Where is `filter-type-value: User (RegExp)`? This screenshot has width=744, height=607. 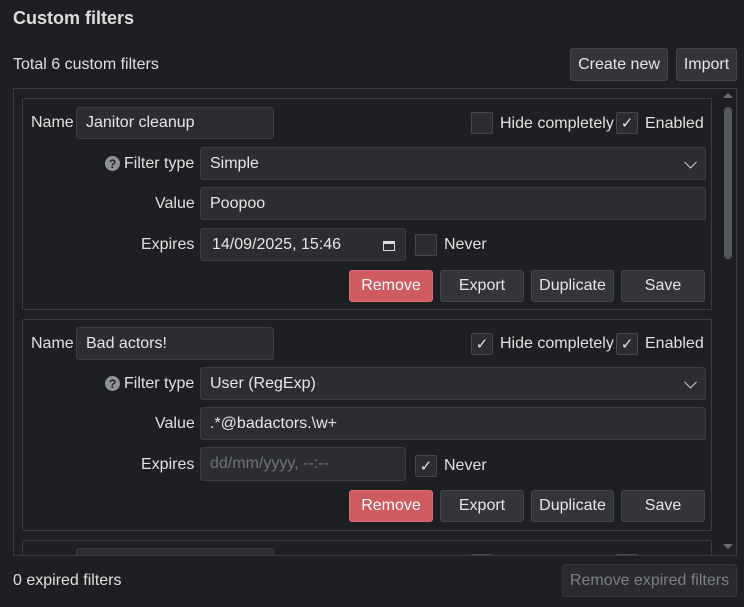 filter-type-value: User (RegExp) is located at coordinates (263, 383).